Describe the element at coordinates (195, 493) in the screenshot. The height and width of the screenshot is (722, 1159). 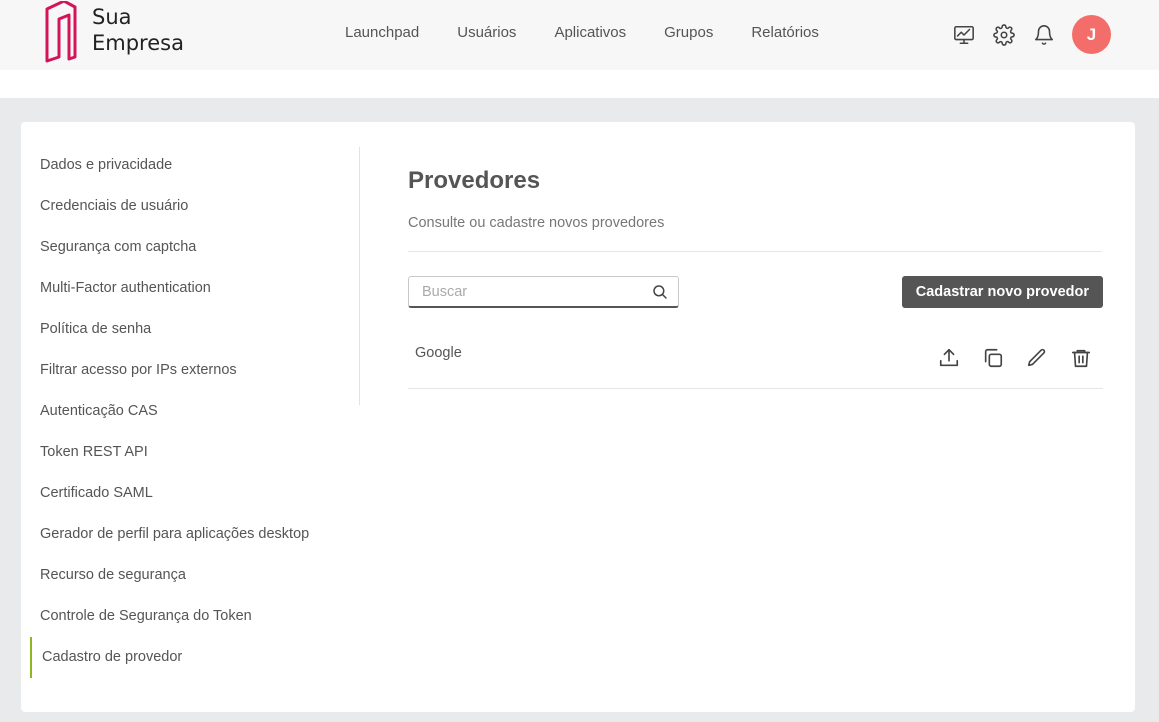
I see `sidebar-item-saml: Certificado SAML` at that location.